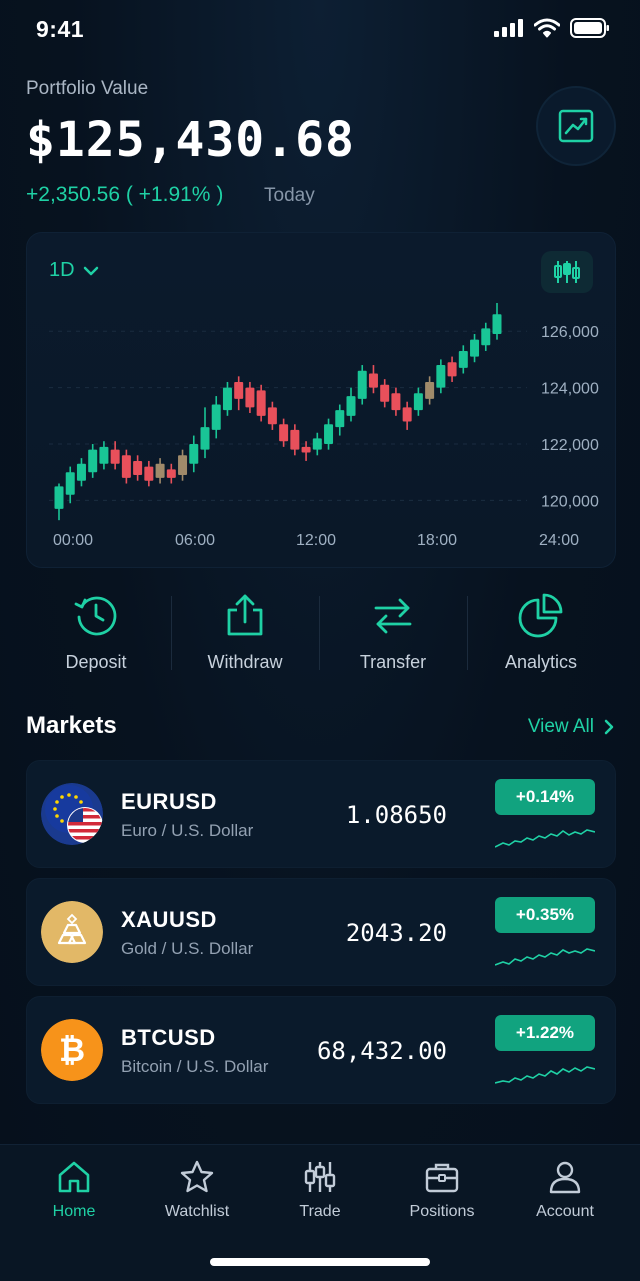  What do you see at coordinates (396, 815) in the screenshot?
I see `market-price: 1.08650` at bounding box center [396, 815].